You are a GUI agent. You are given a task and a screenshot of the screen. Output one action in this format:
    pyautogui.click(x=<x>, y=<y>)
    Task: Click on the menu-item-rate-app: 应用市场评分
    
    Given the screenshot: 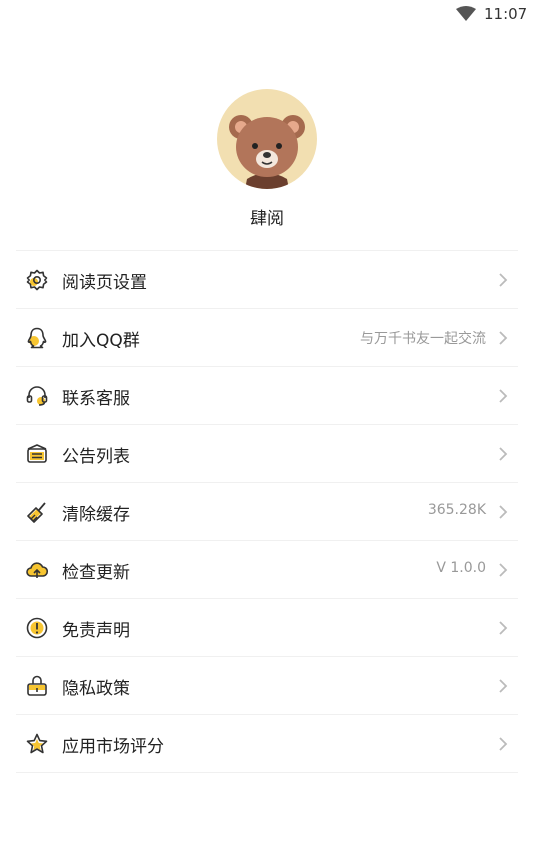 What is the action you would take?
    pyautogui.click(x=267, y=744)
    